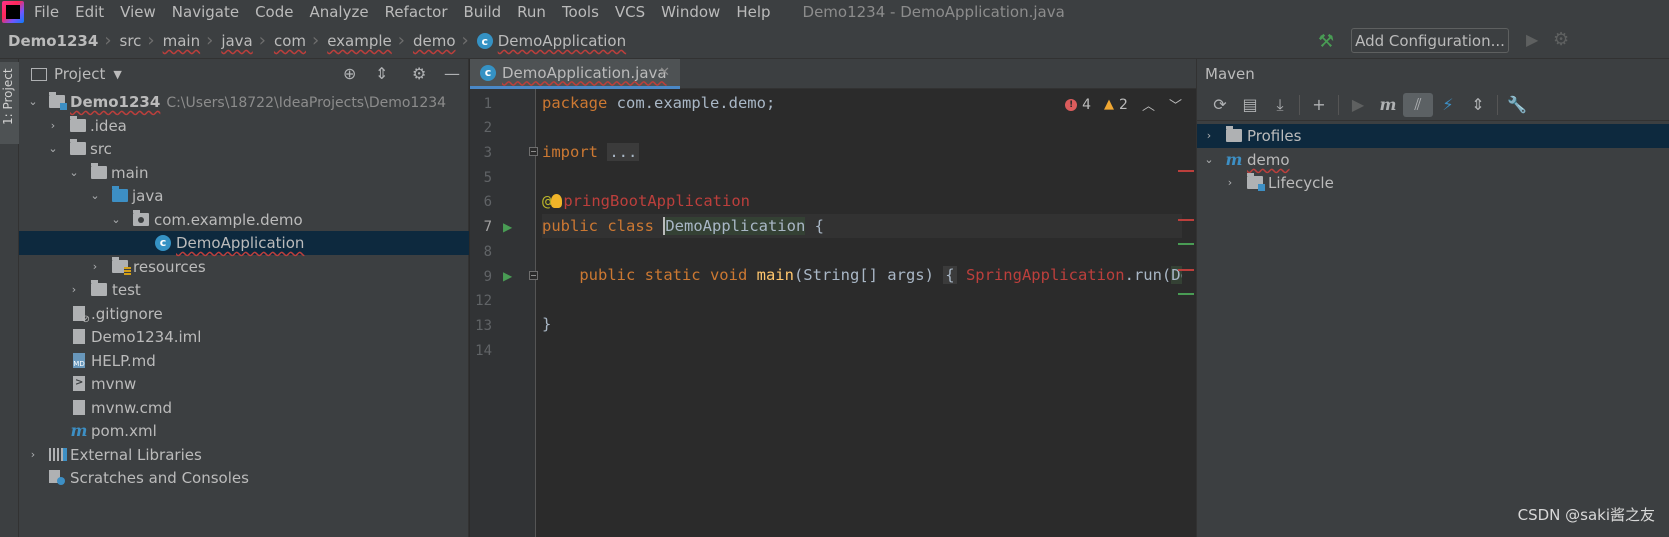 The width and height of the screenshot is (1669, 537). Describe the element at coordinates (244, 384) in the screenshot. I see `tree-item-mvnw: mvnw` at that location.